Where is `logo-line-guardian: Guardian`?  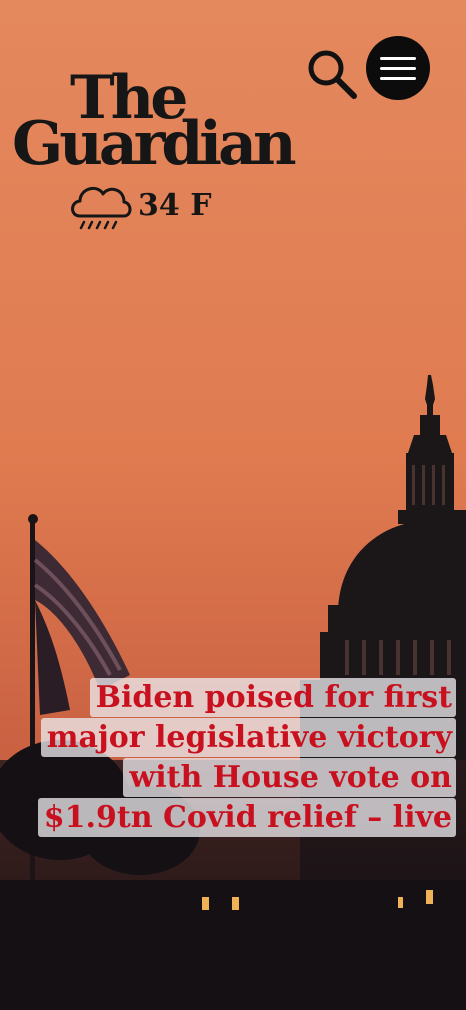 logo-line-guardian: Guardian is located at coordinates (154, 144).